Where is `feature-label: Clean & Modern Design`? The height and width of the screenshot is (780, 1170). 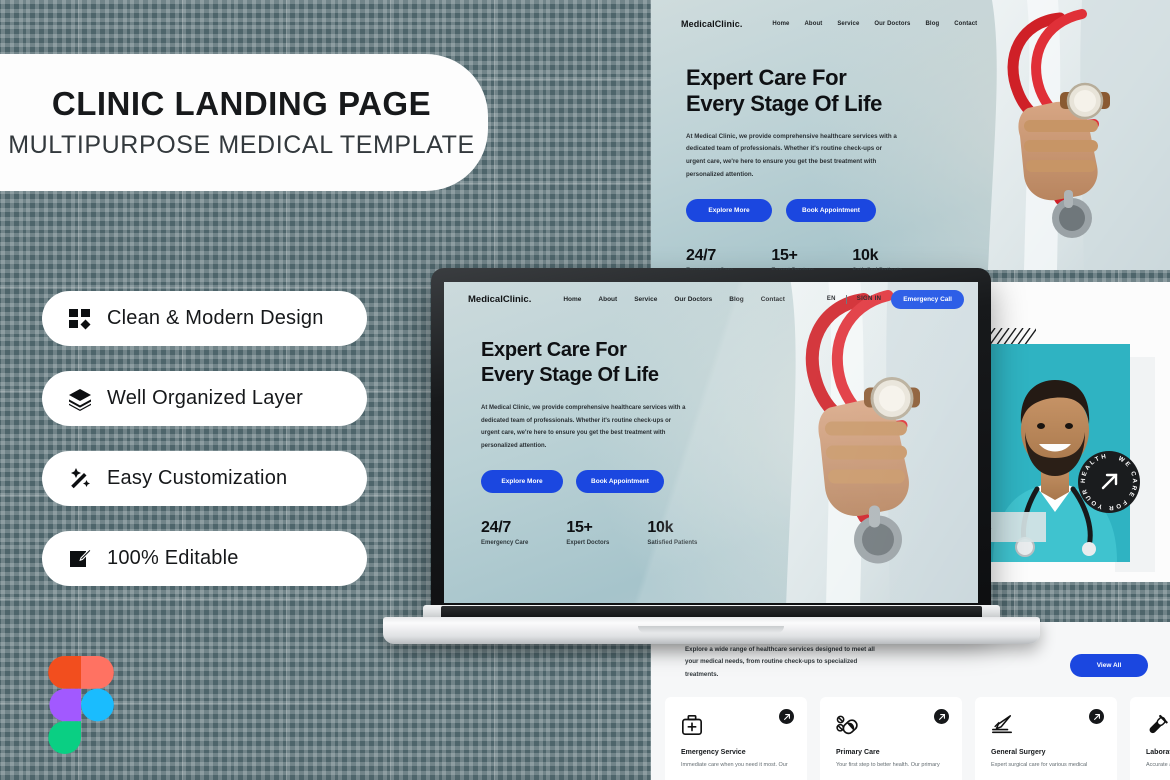
feature-label: Clean & Modern Design is located at coordinates (215, 318).